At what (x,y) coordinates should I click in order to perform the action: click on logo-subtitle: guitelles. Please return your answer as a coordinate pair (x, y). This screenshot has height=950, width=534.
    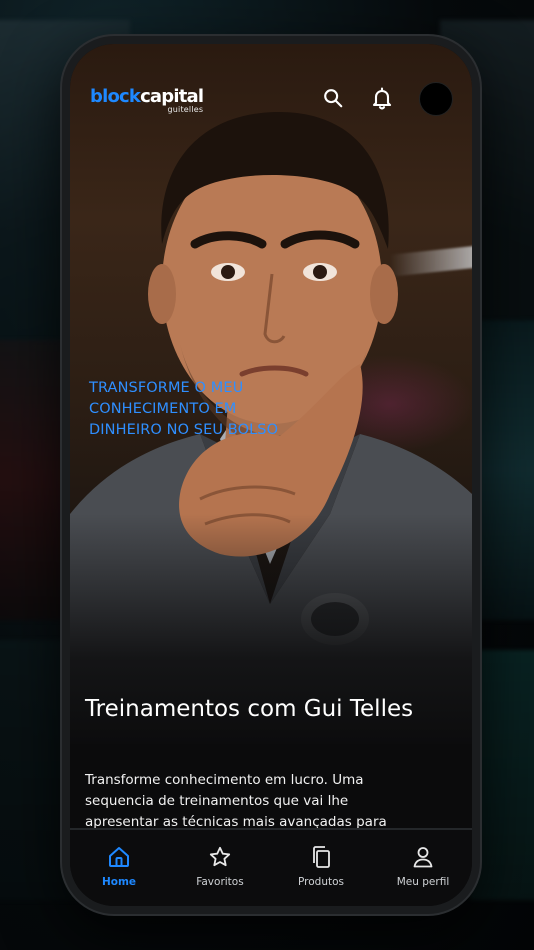
    Looking at the image, I should click on (185, 109).